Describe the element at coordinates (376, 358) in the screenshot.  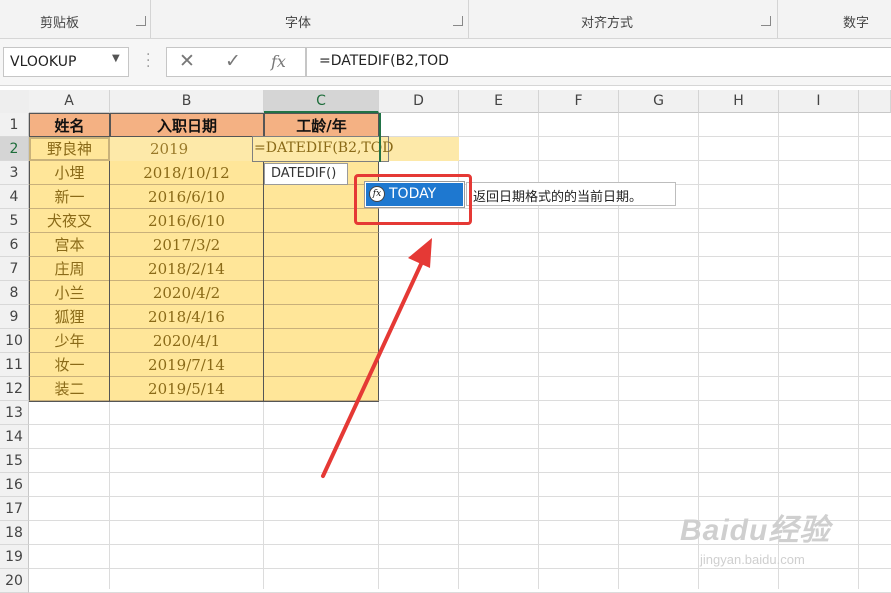
I see `annotation-arrow-icon` at that location.